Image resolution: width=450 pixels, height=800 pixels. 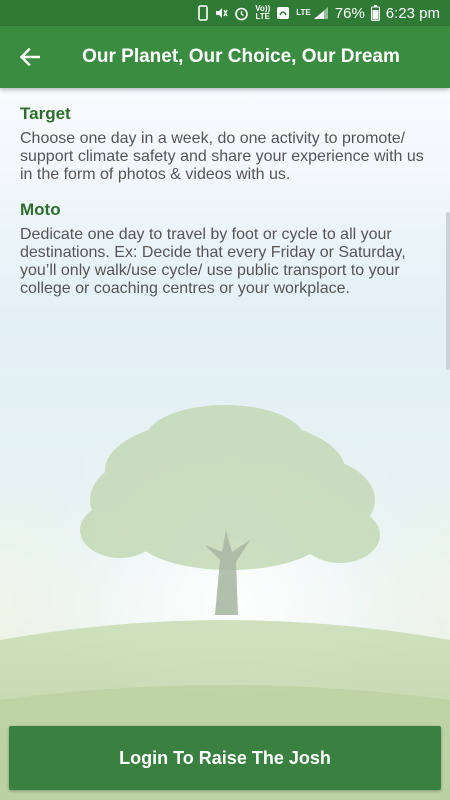 What do you see at coordinates (203, 13) in the screenshot?
I see `phone-icon` at bounding box center [203, 13].